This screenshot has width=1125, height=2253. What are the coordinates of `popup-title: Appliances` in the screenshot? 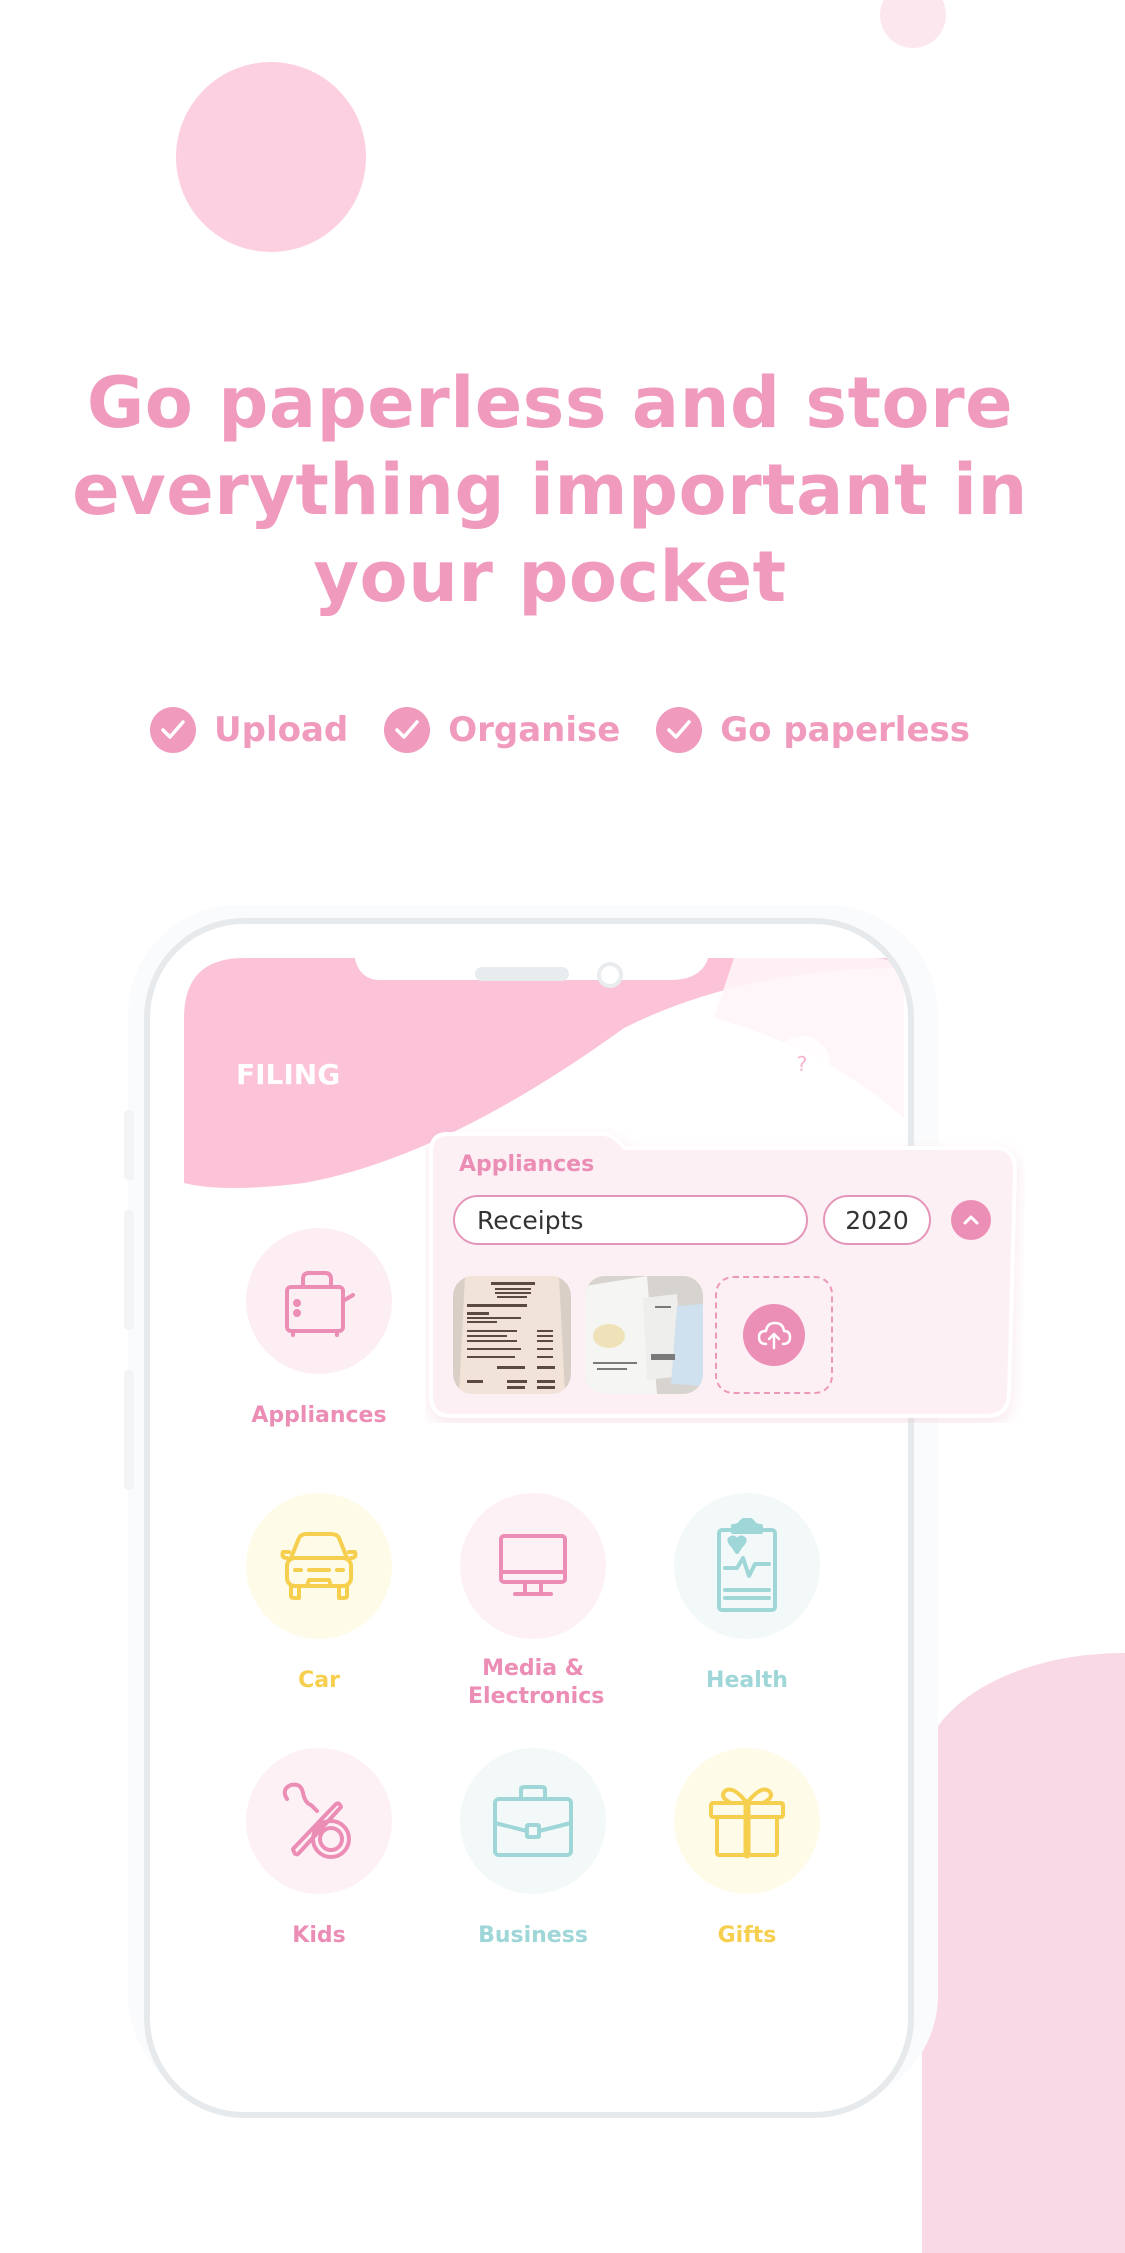 It's located at (527, 1164).